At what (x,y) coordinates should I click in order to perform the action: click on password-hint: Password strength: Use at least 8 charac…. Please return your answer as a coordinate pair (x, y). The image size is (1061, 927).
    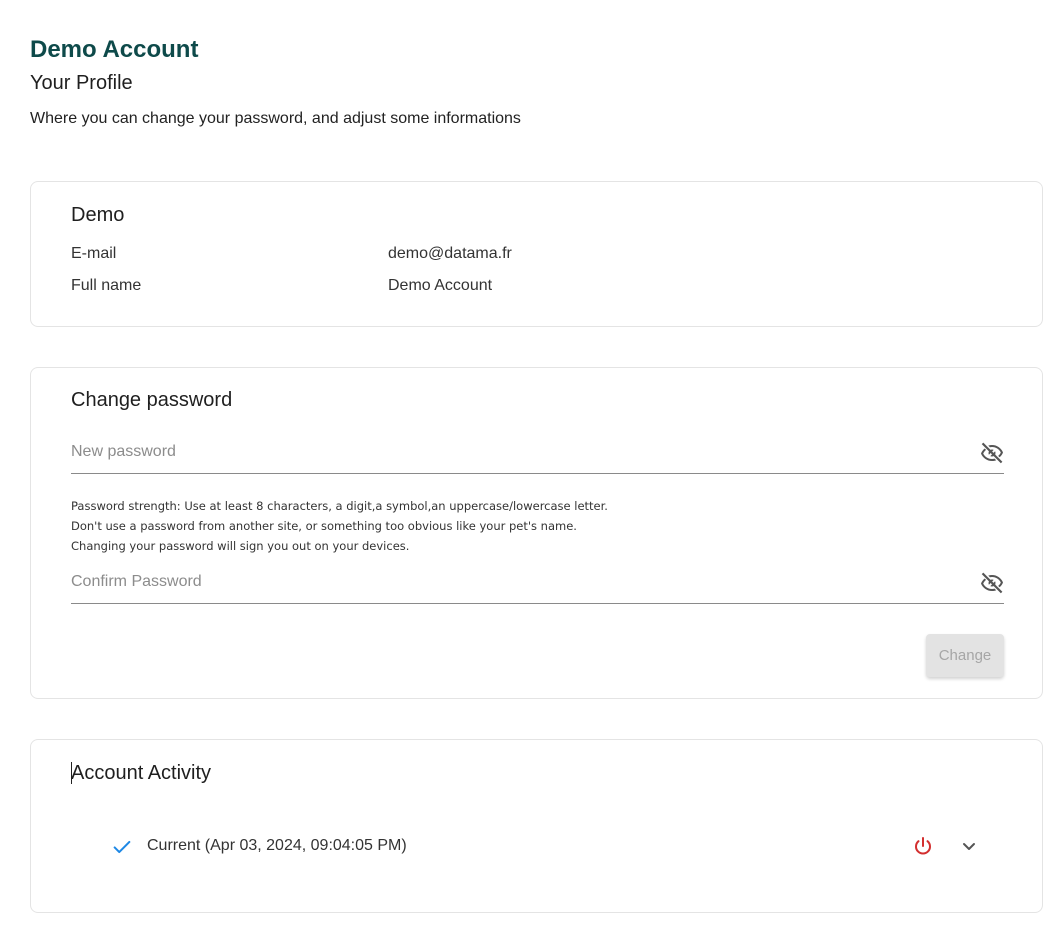
    Looking at the image, I should click on (521, 526).